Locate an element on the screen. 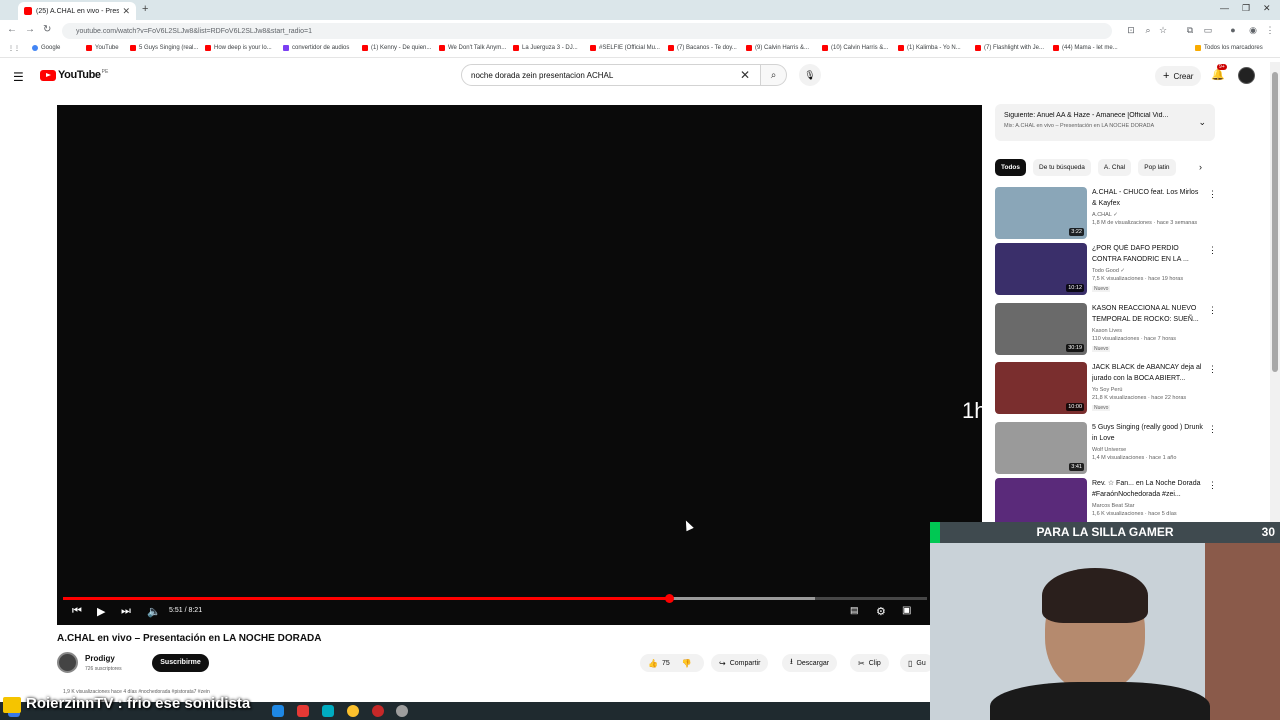  channel-avatar is located at coordinates (67, 662).